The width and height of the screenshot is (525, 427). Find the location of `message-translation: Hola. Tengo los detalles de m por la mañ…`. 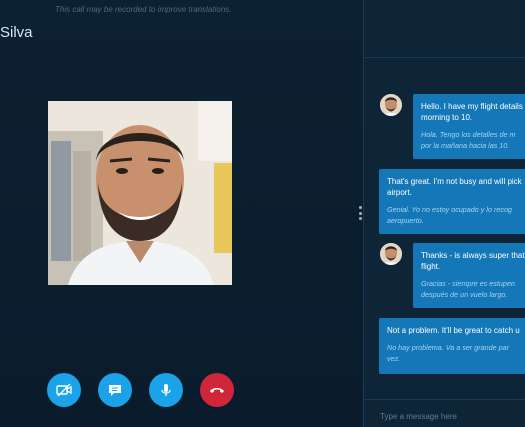

message-translation: Hola. Tengo los detalles de m por la mañ… is located at coordinates (473, 140).